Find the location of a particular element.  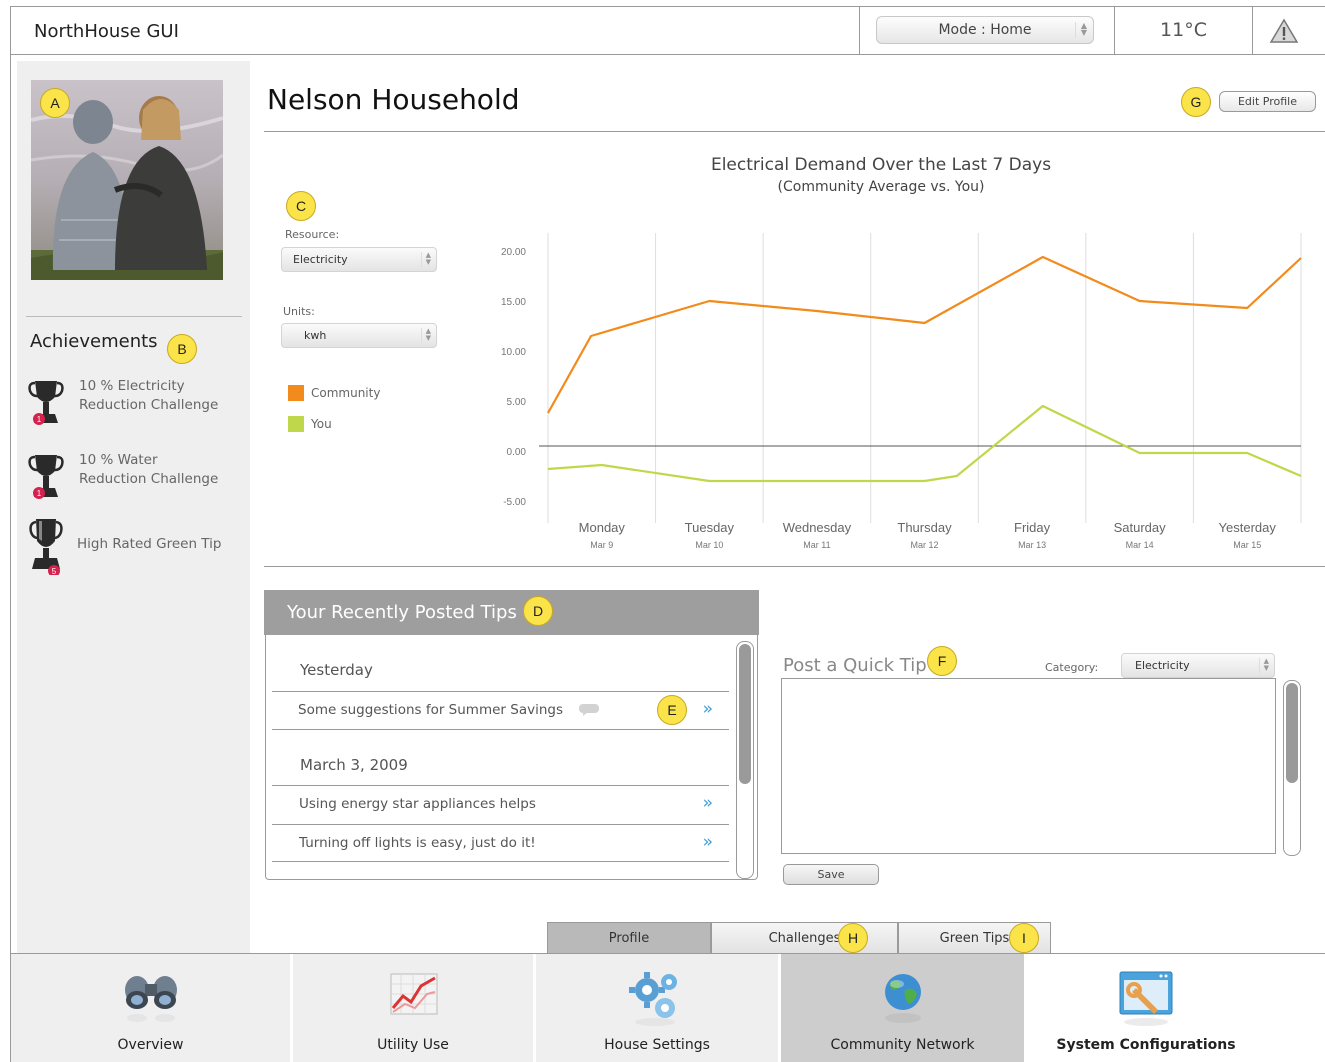

x-tick-date: Mar 12 is located at coordinates (924, 545).